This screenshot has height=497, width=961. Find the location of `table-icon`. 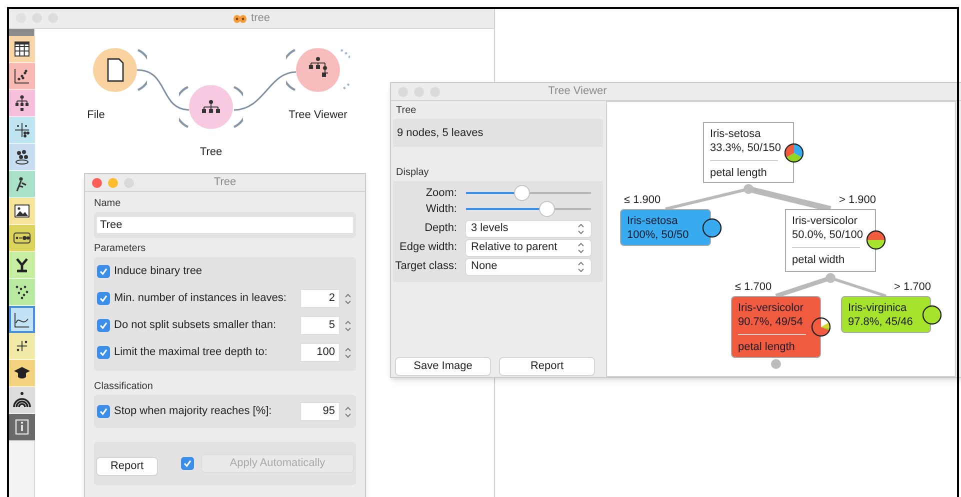

table-icon is located at coordinates (22, 49).